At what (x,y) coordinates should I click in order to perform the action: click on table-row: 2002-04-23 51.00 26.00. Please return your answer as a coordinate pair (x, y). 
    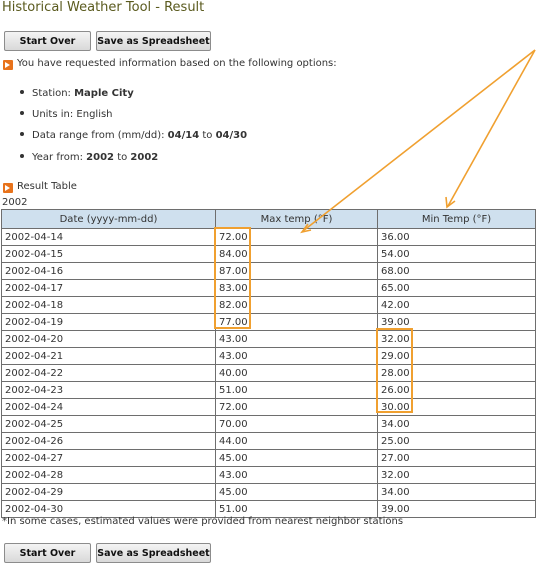
    Looking at the image, I should click on (268, 390).